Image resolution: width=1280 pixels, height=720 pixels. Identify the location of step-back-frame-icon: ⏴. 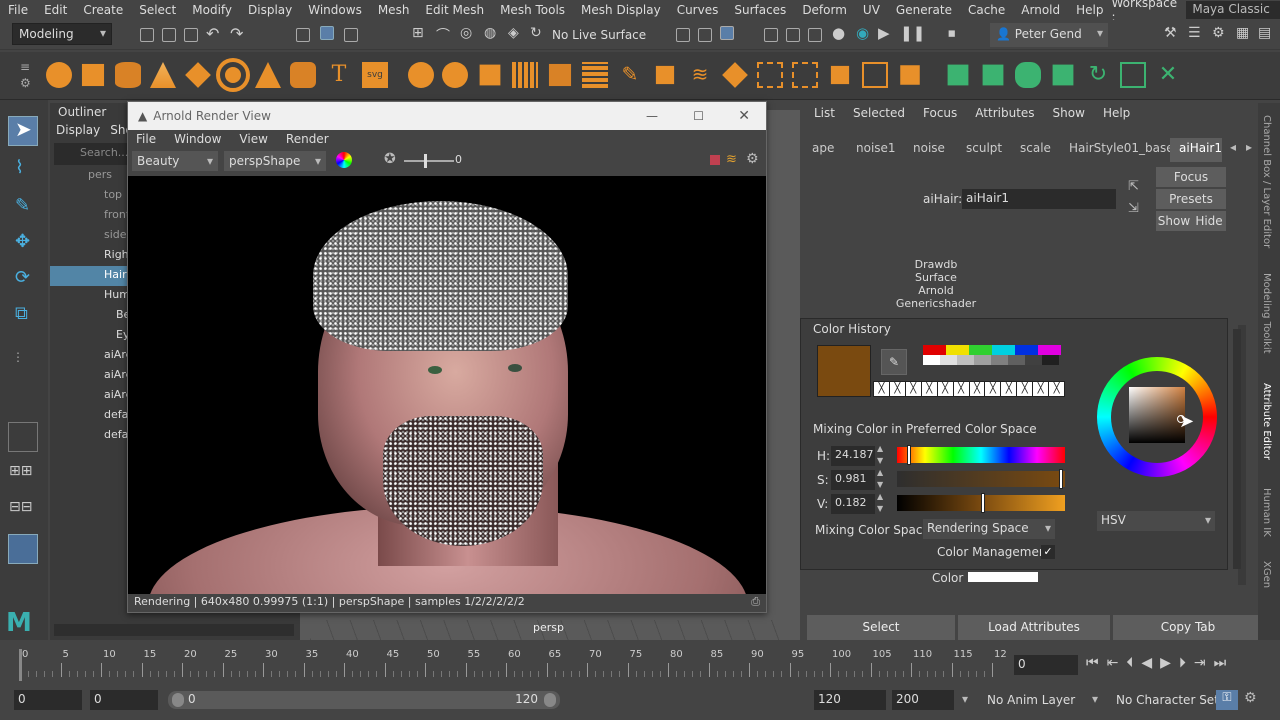
(1129, 663).